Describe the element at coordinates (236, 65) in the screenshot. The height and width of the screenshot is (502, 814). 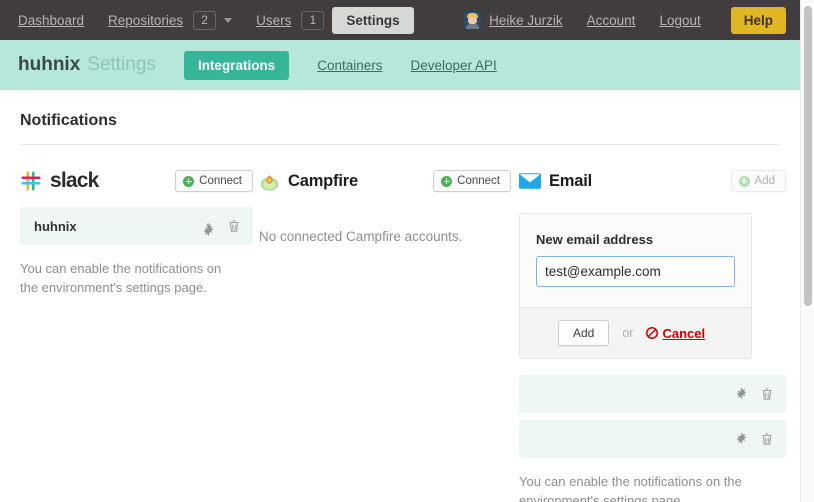
I see `tab-integrations: Integrations` at that location.